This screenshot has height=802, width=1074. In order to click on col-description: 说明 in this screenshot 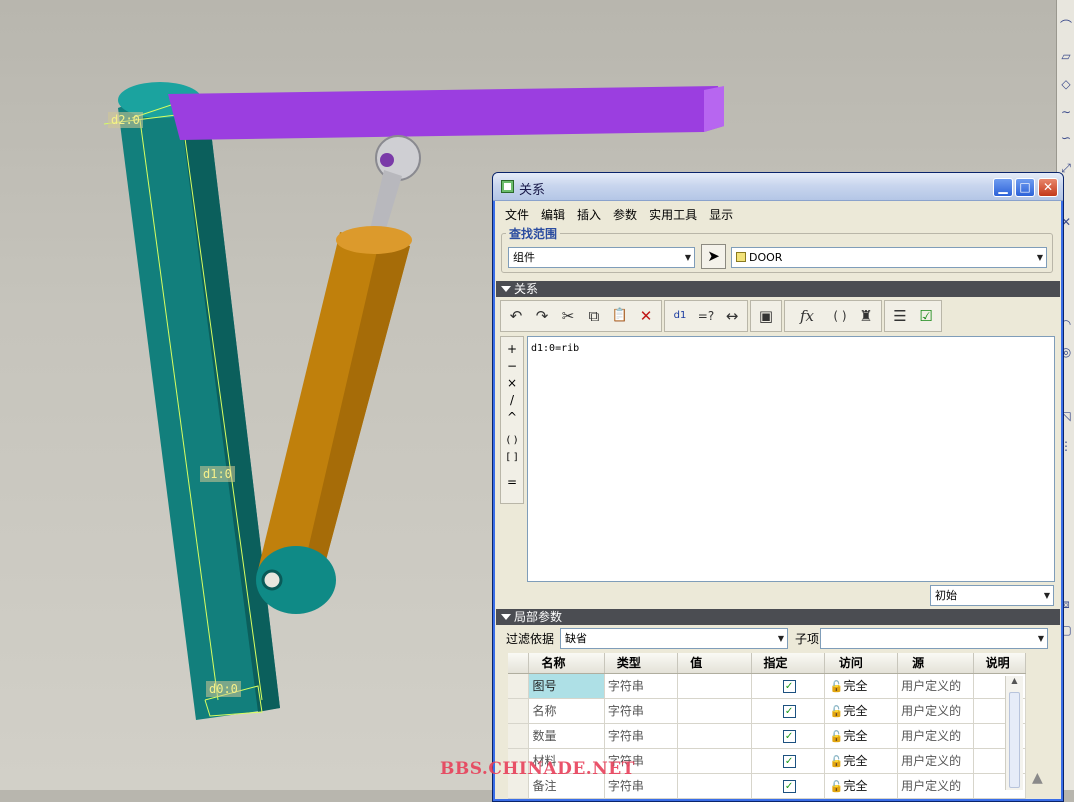, I will do `click(1000, 663)`.